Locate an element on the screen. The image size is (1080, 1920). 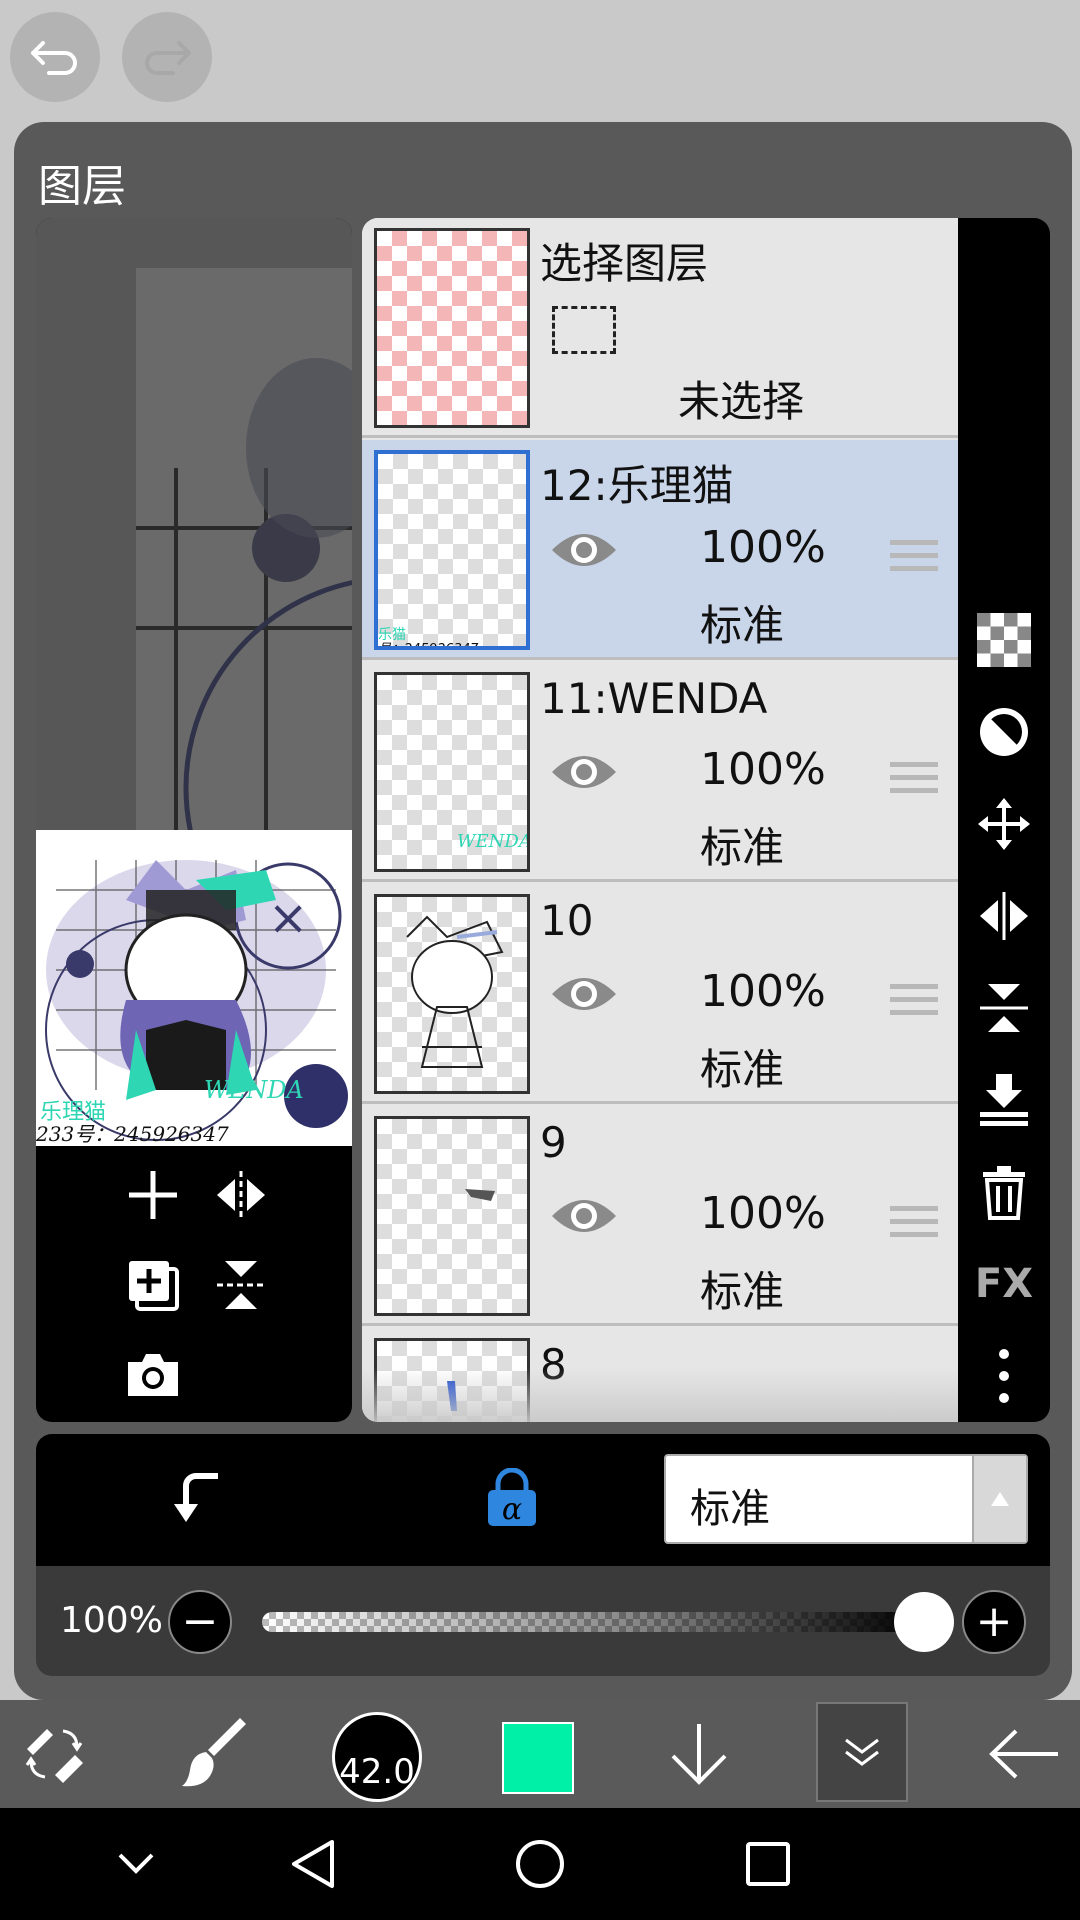
tool-swap-button is located at coordinates (54, 1754).